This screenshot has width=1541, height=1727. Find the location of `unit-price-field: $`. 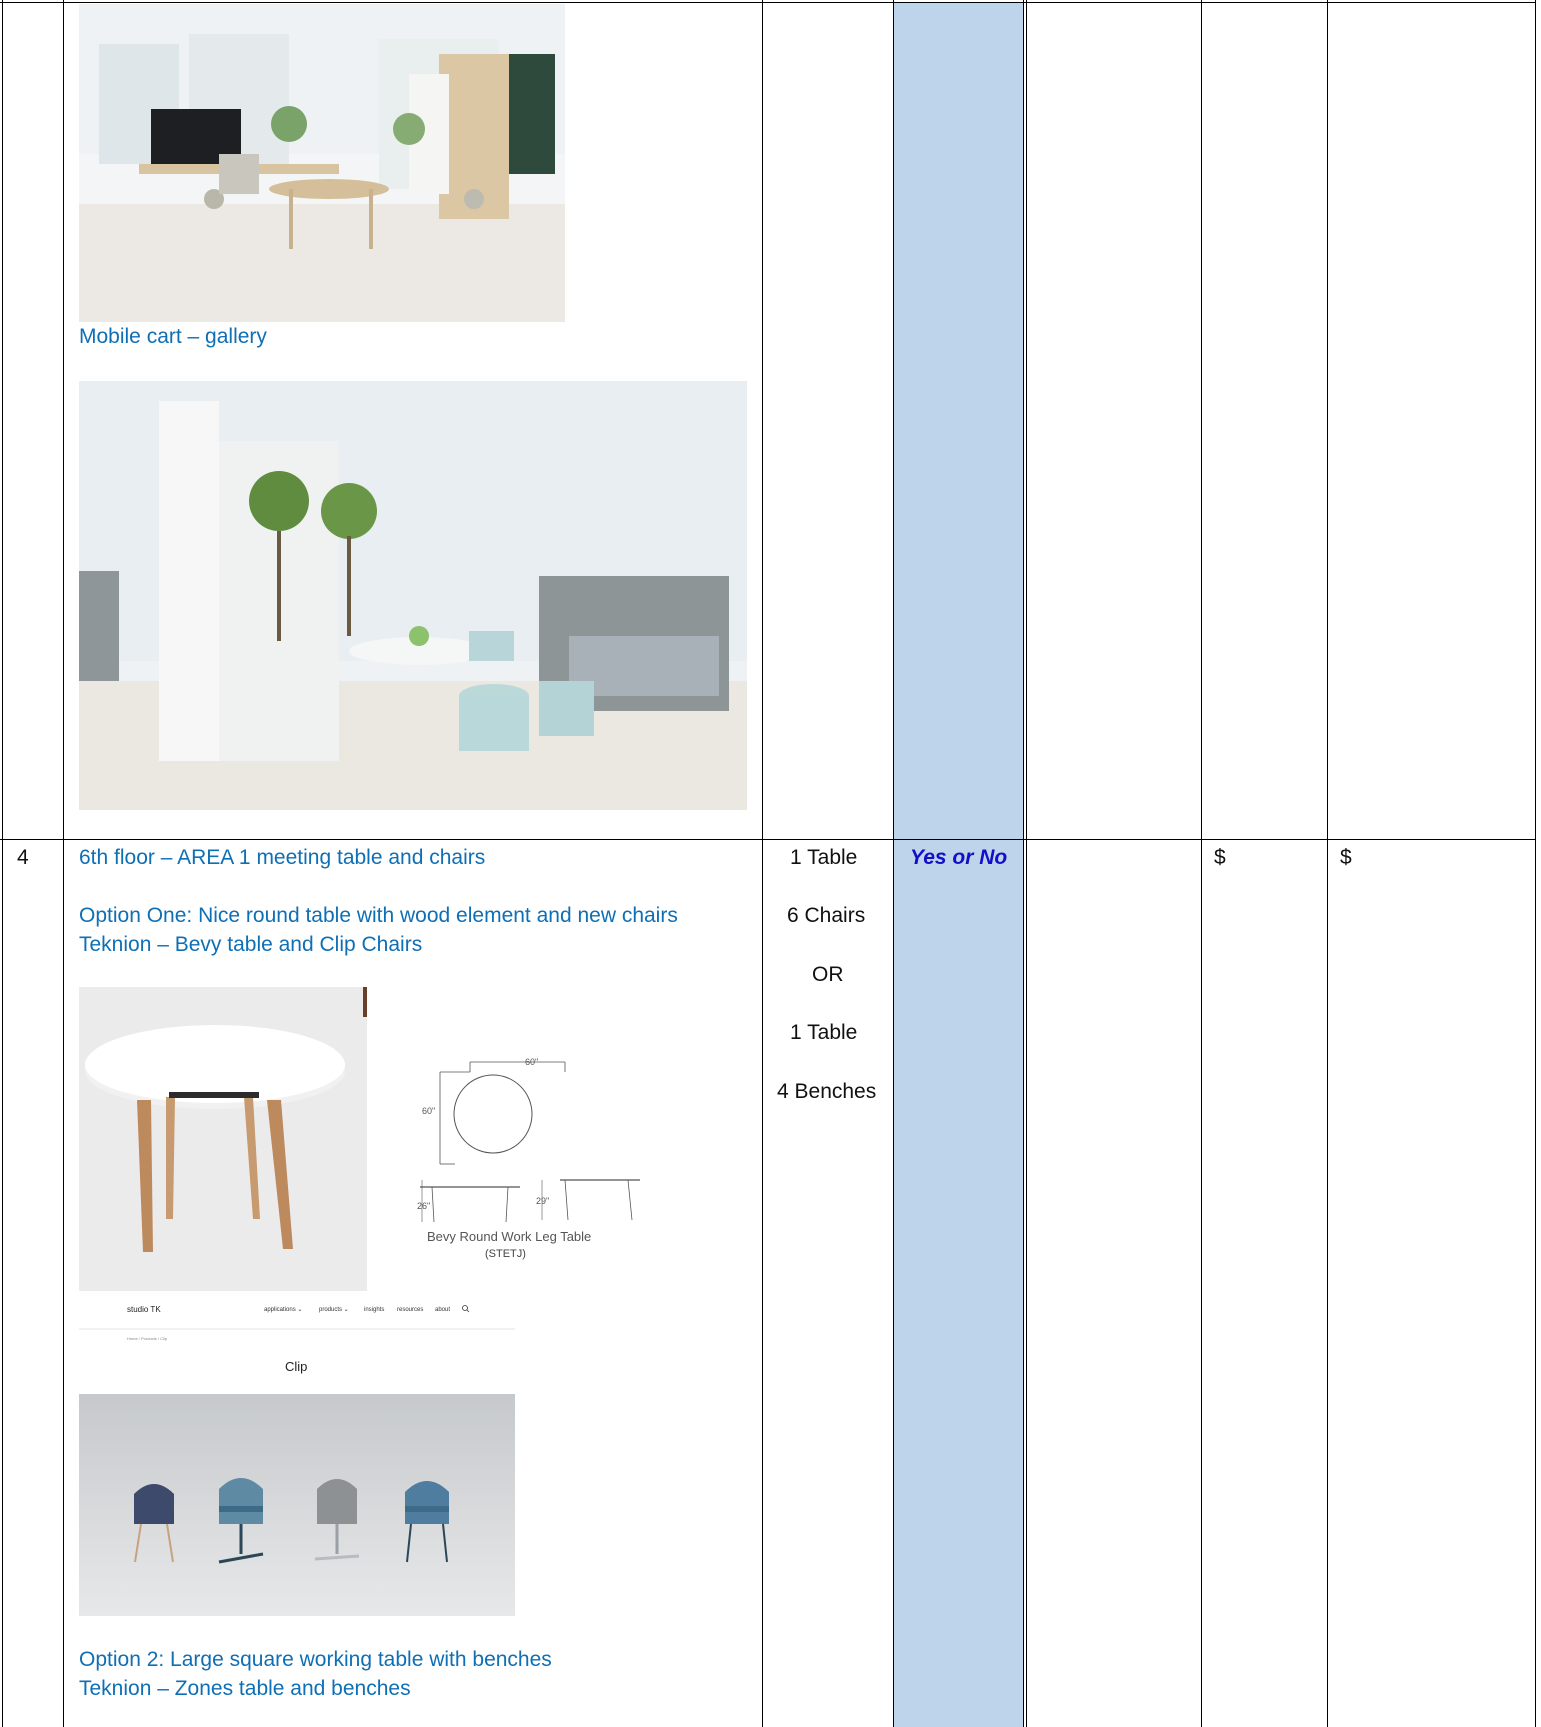

unit-price-field: $ is located at coordinates (1220, 858).